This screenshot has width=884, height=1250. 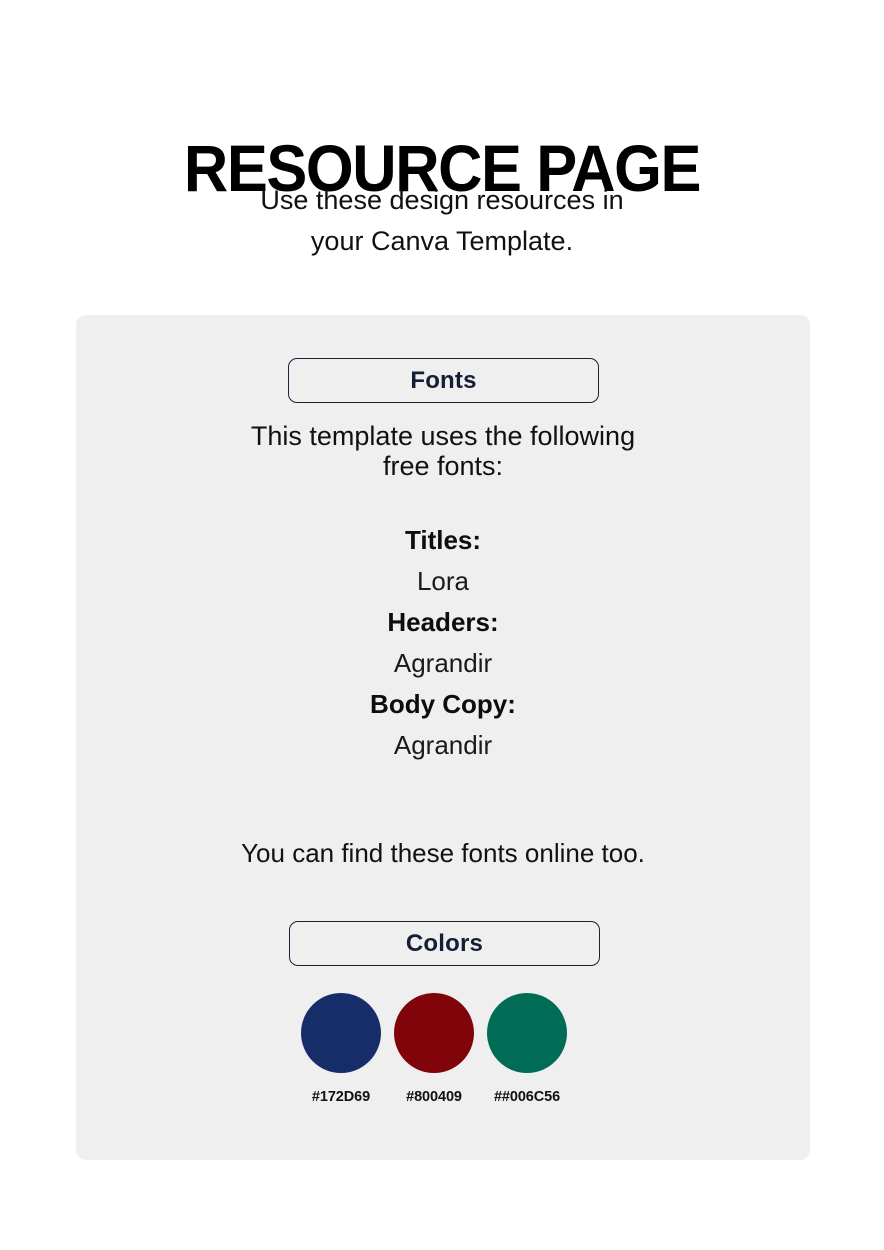 I want to click on font-name-titles: Lora, so click(x=443, y=581).